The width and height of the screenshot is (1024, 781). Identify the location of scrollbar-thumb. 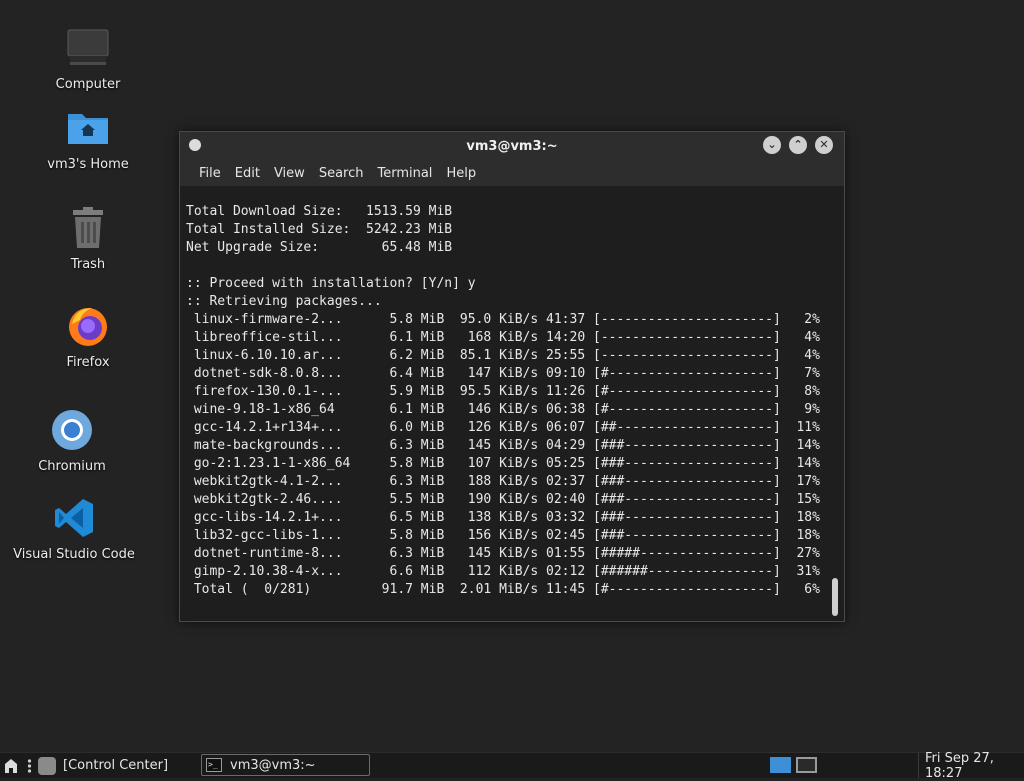
(835, 597).